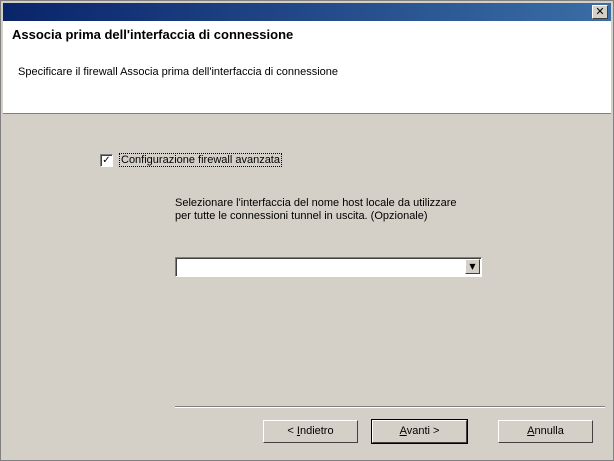  What do you see at coordinates (403, 431) in the screenshot?
I see `next-button-mnemonic: A` at bounding box center [403, 431].